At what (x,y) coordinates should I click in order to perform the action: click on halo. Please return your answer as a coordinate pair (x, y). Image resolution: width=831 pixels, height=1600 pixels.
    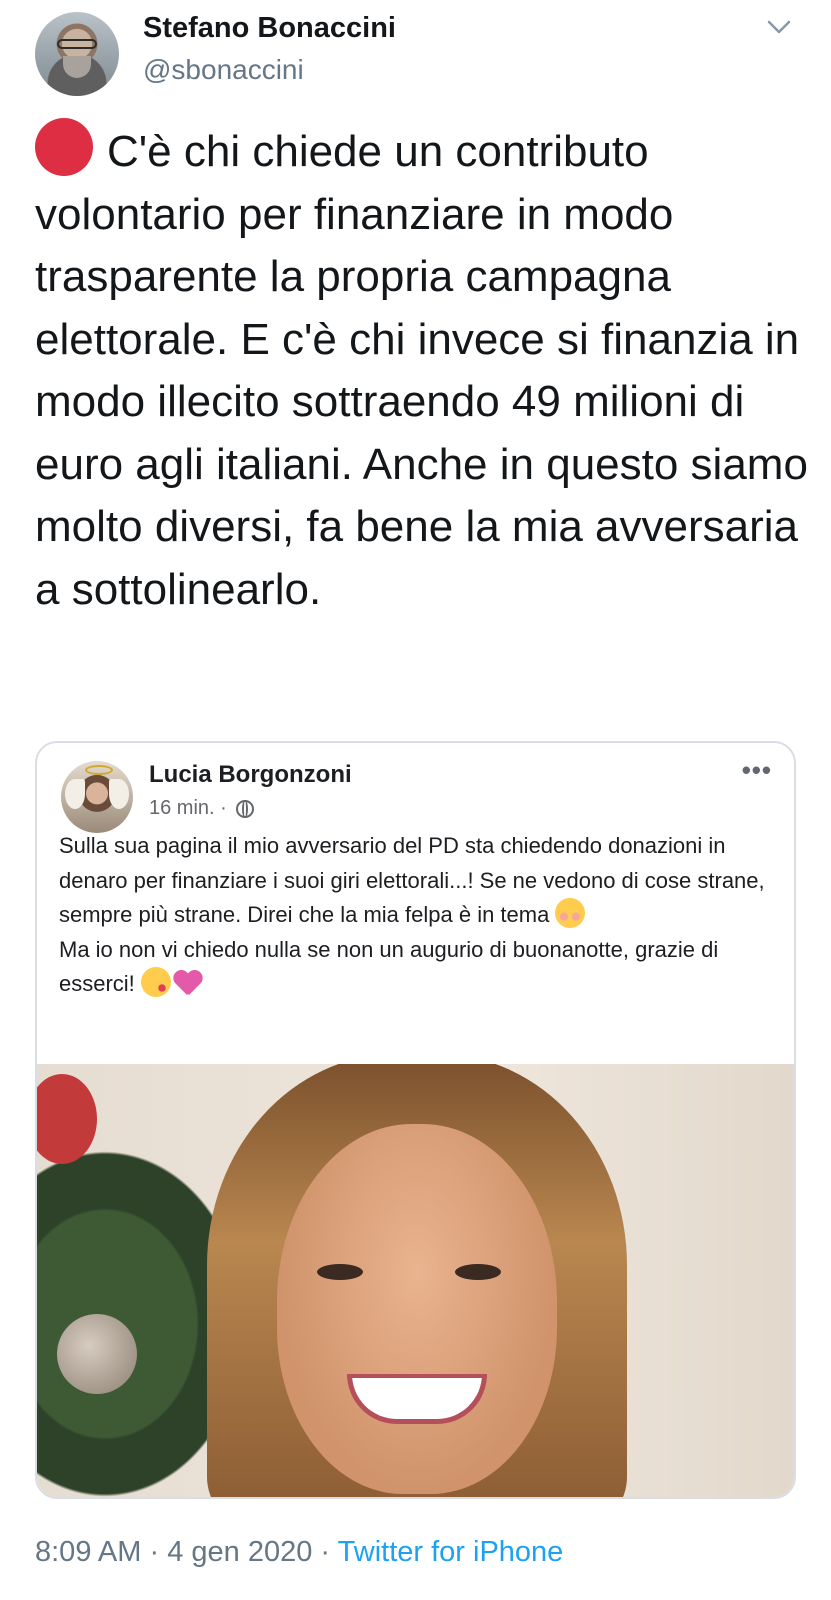
    Looking at the image, I should click on (99, 770).